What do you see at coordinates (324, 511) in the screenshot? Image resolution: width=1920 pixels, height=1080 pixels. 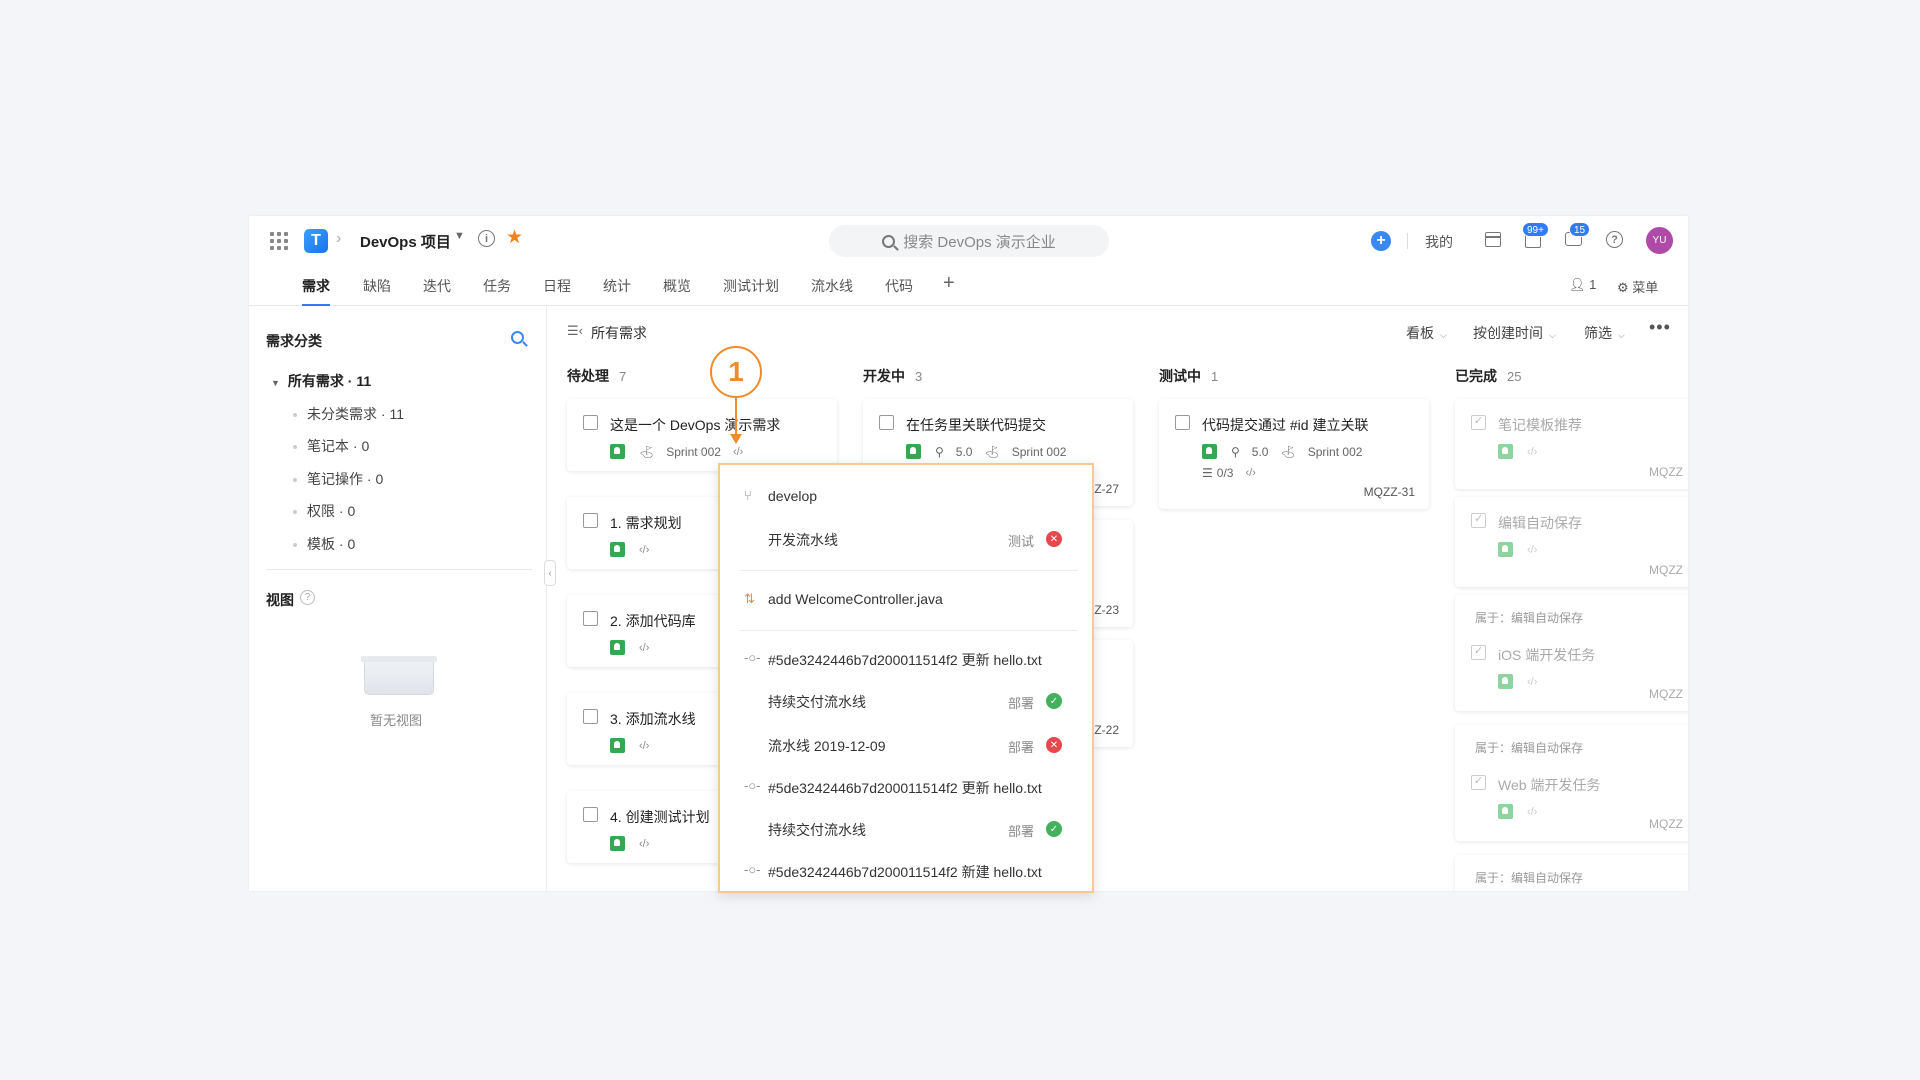 I see `sidebar-item-permissions: 权限 · 0` at bounding box center [324, 511].